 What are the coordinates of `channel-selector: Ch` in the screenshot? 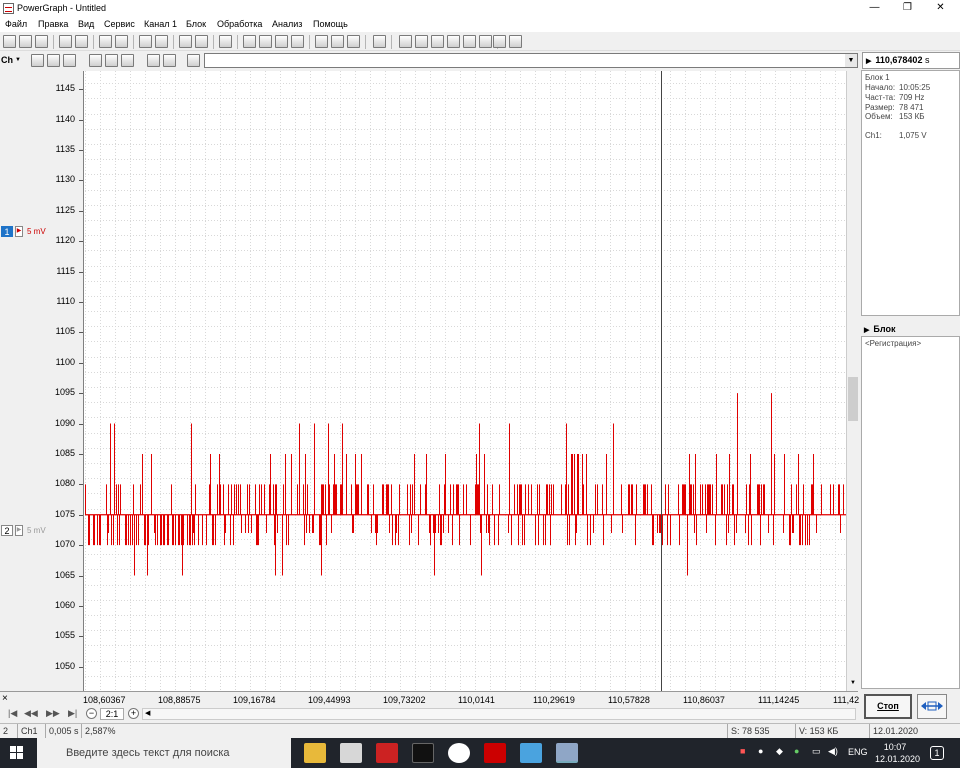 It's located at (7, 60).